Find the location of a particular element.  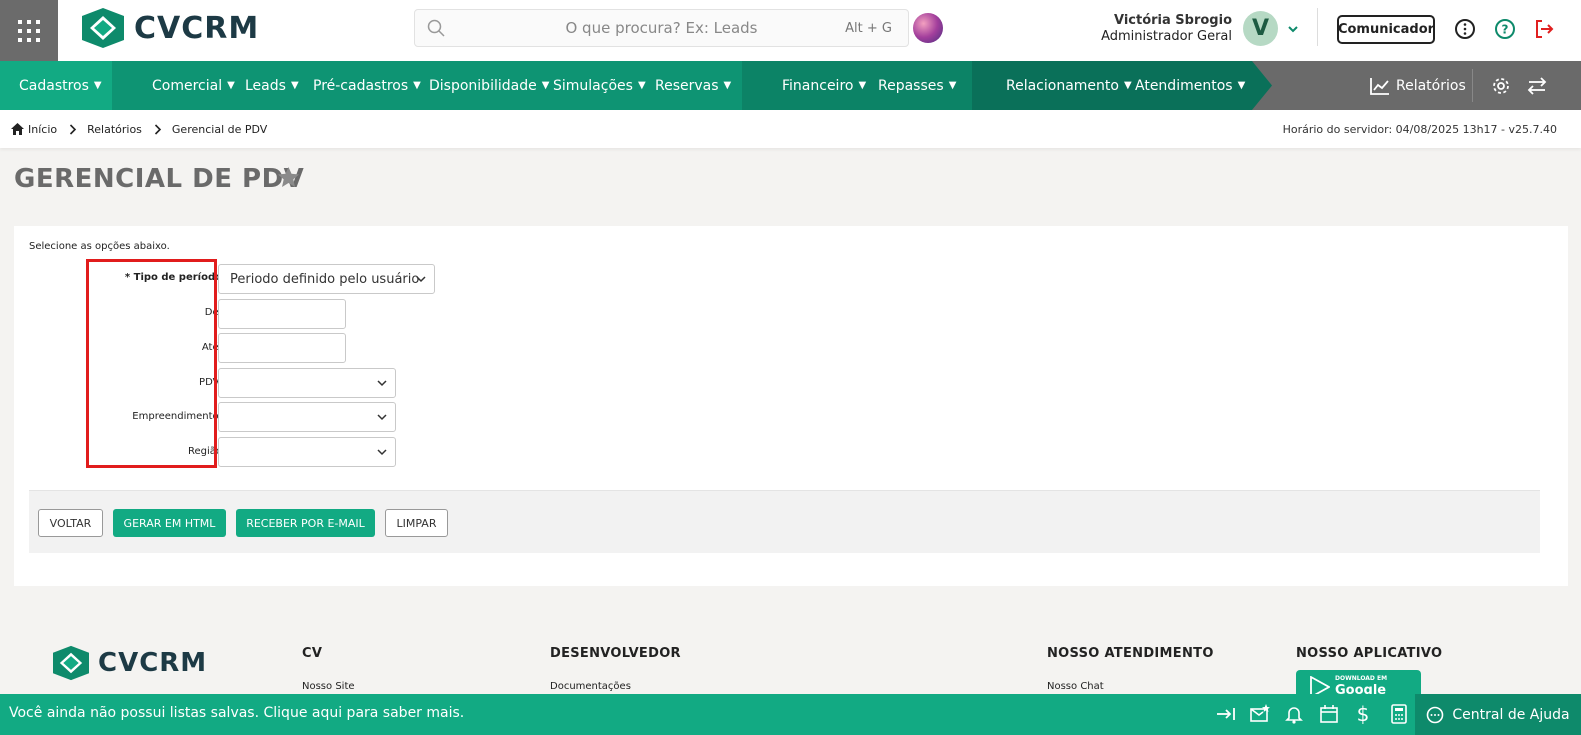

search-box: O que procura? Ex: Leads Alt + G is located at coordinates (661, 28).